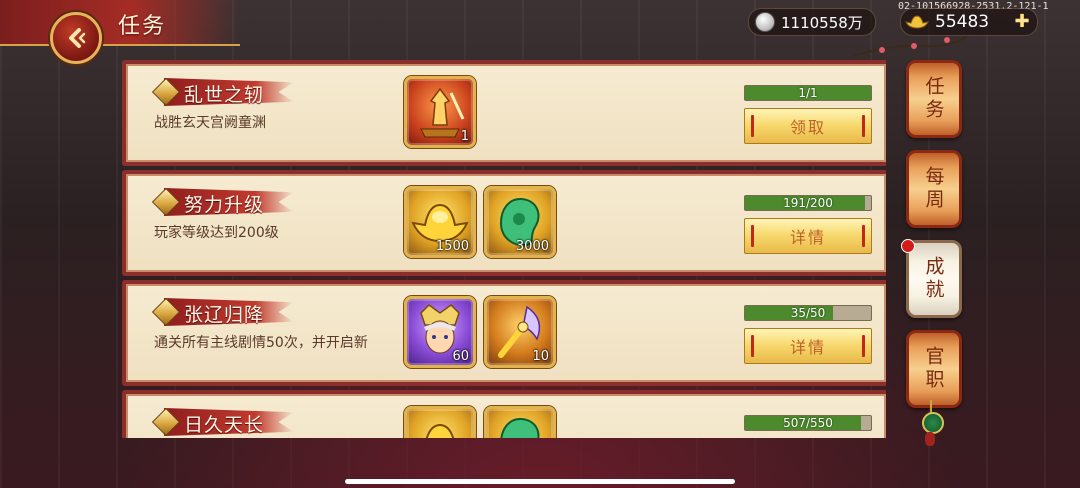 Image resolution: width=1080 pixels, height=488 pixels. I want to click on task-description: 玩家等级达到200级, so click(216, 233).